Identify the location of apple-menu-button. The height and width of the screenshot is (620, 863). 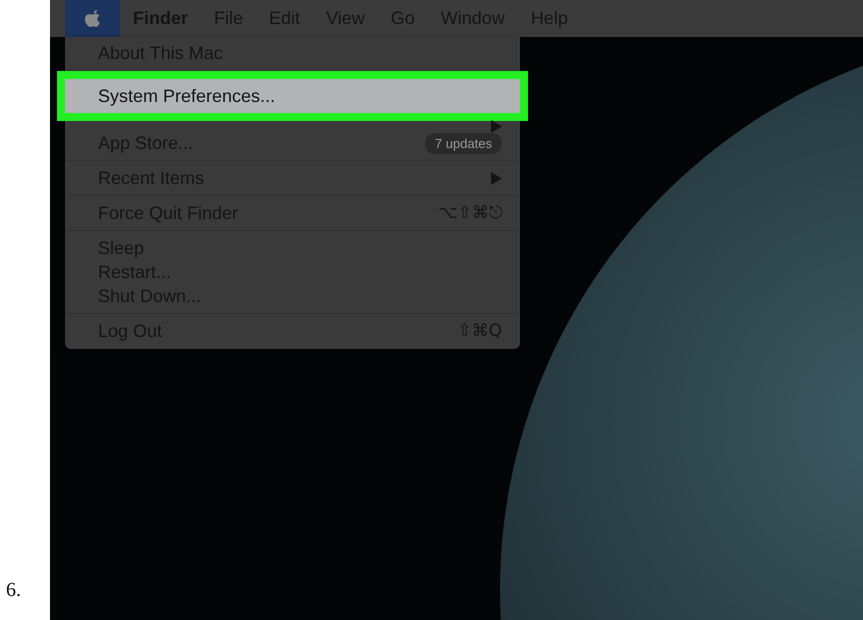
(92, 18).